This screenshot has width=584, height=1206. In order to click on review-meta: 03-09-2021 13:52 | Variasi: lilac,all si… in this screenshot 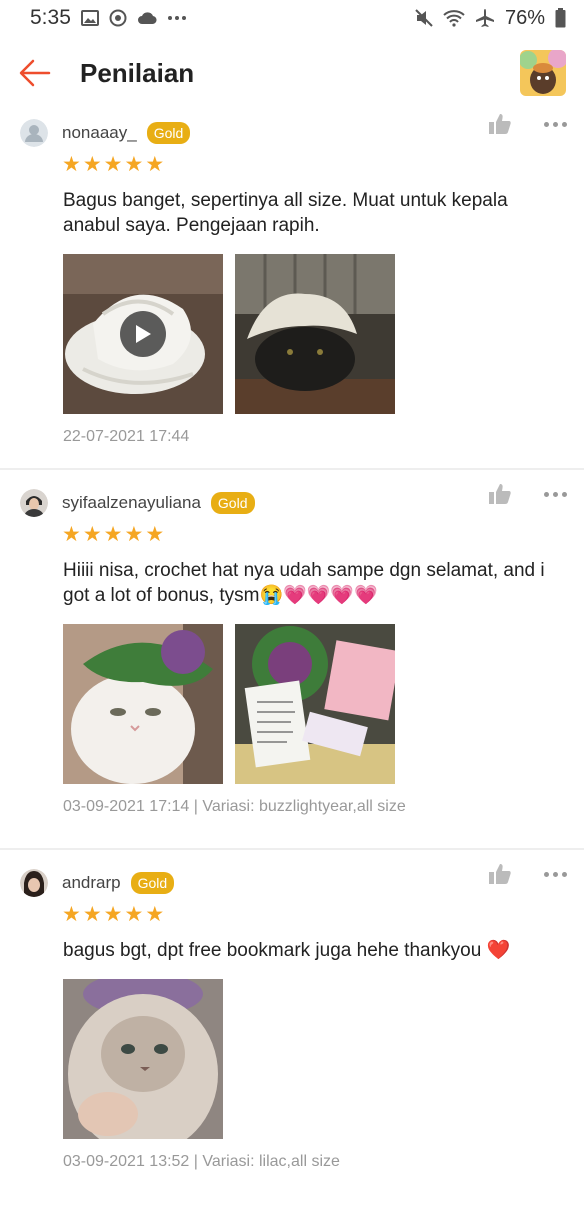, I will do `click(201, 1161)`.